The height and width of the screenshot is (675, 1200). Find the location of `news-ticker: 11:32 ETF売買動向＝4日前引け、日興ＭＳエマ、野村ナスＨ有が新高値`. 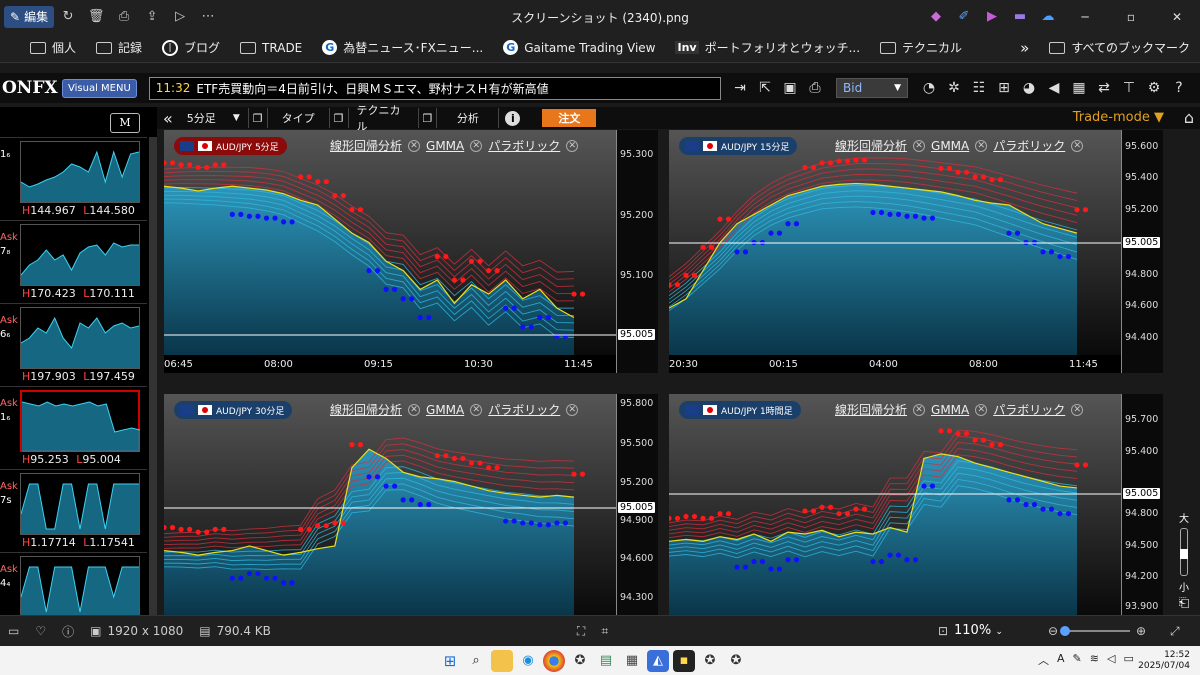

news-ticker: 11:32 ETF売買動向＝4日前引け、日興ＭＳエマ、野村ナスＨ有が新高値 is located at coordinates (434, 88).